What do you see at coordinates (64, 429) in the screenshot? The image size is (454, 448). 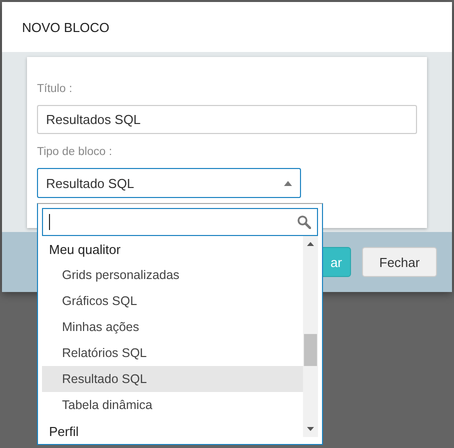 I see `group-header: Perfil` at bounding box center [64, 429].